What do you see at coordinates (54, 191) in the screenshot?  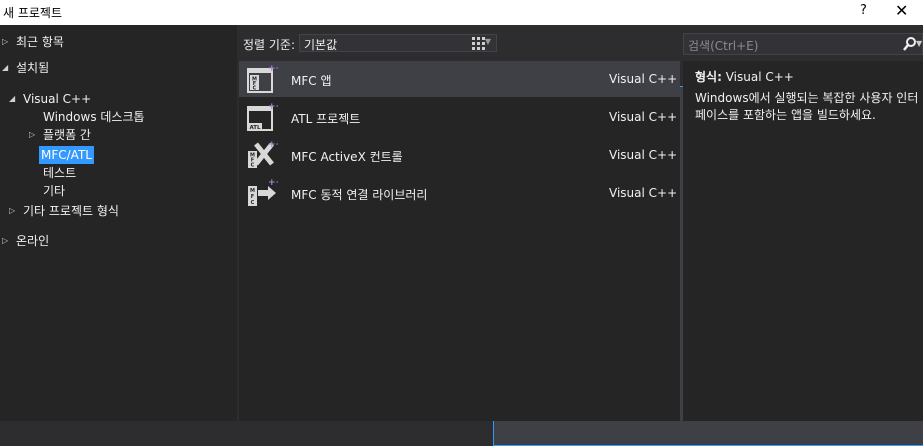 I see `tree-item-other: 기타` at bounding box center [54, 191].